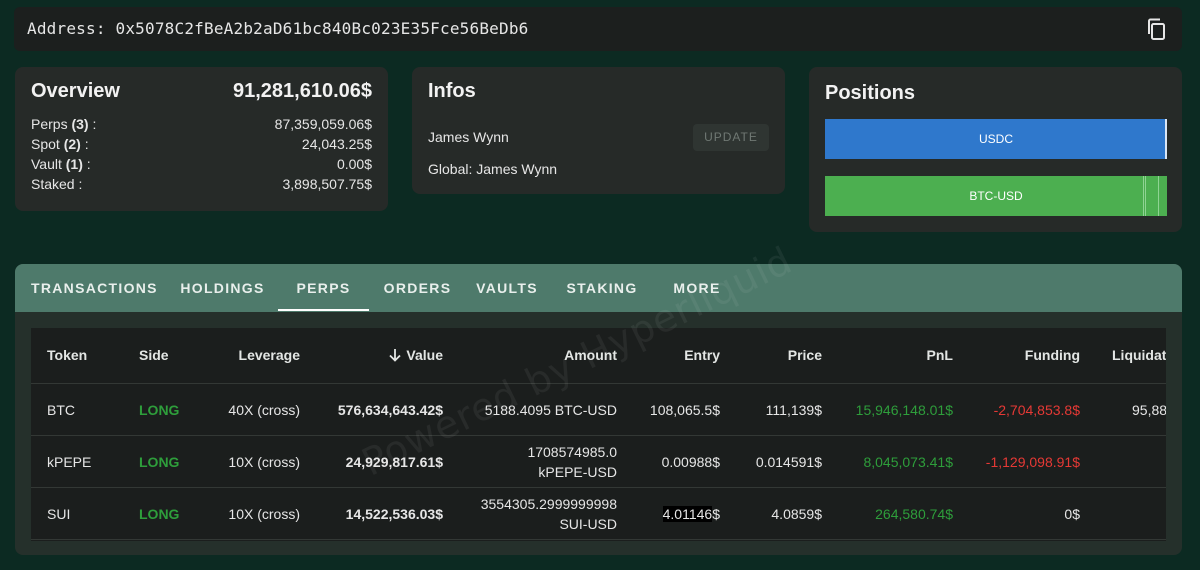 The width and height of the screenshot is (1200, 570). Describe the element at coordinates (67, 355) in the screenshot. I see `header-token: Token` at that location.